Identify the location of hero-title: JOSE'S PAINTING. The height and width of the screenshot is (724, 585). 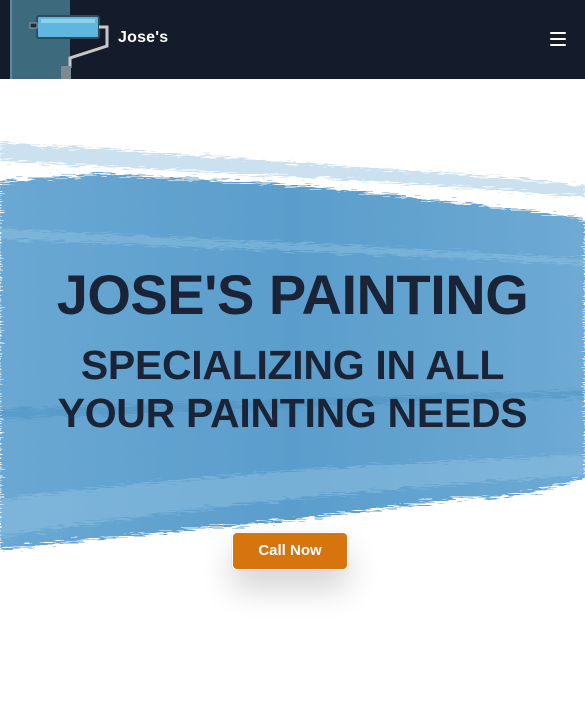
(292, 294).